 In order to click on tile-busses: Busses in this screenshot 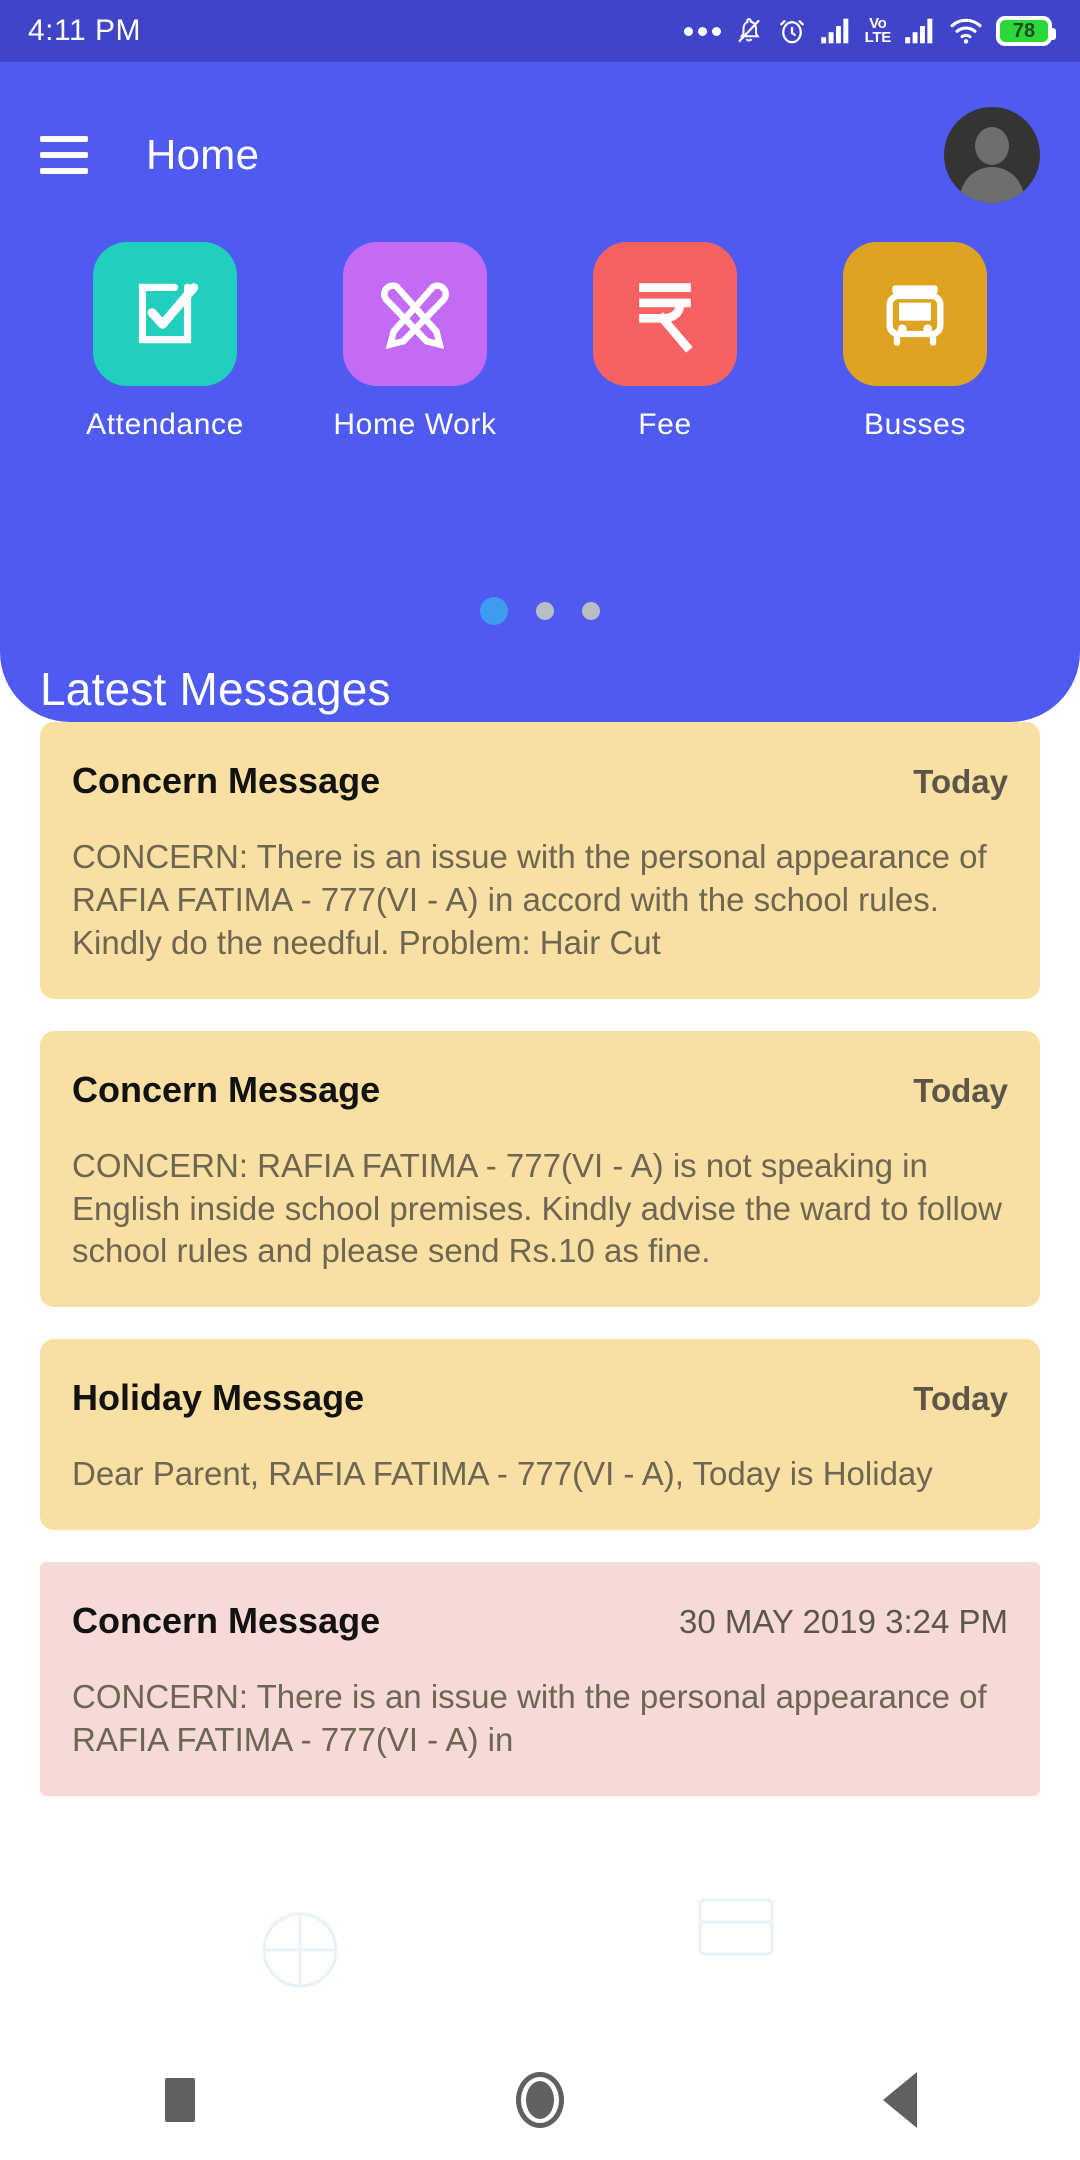, I will do `click(915, 342)`.